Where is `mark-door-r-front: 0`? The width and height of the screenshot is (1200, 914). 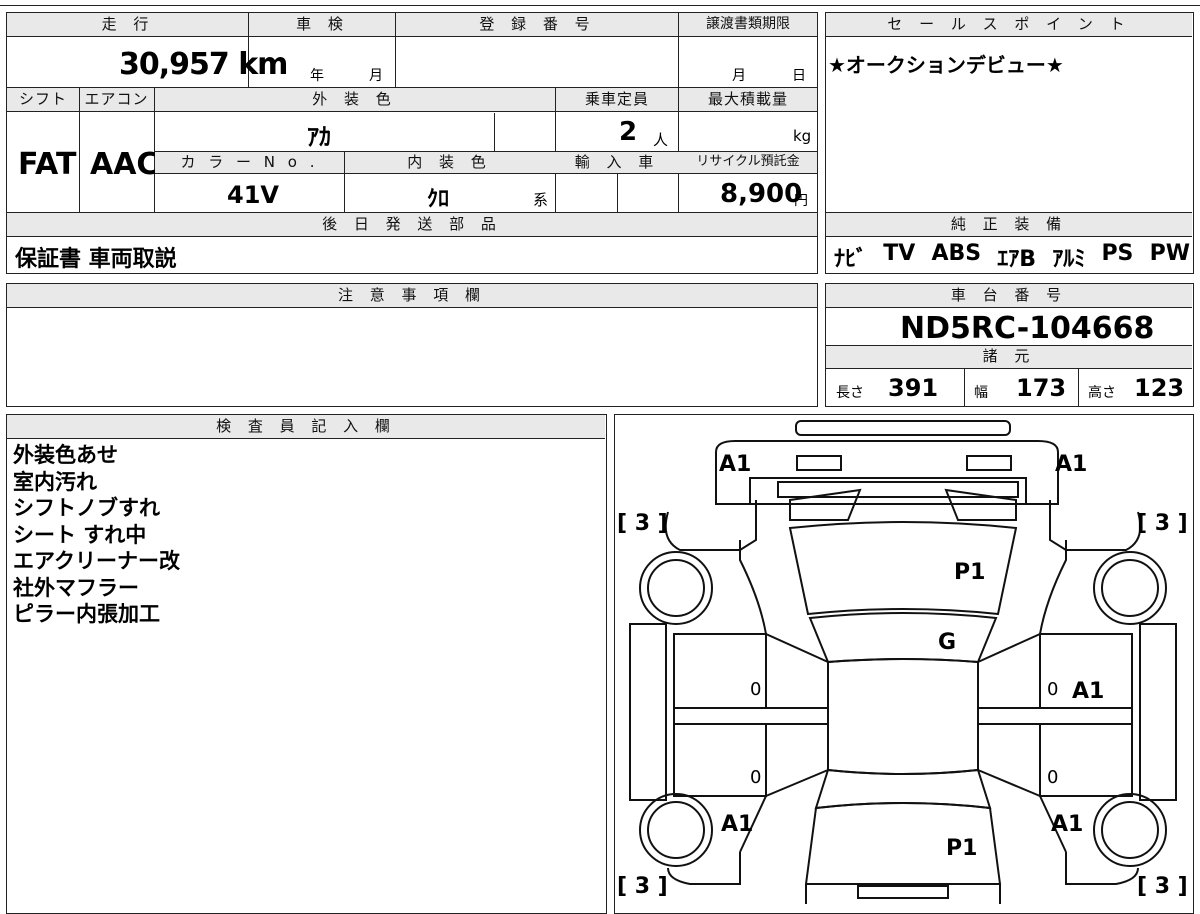
mark-door-r-front: 0 is located at coordinates (1053, 689).